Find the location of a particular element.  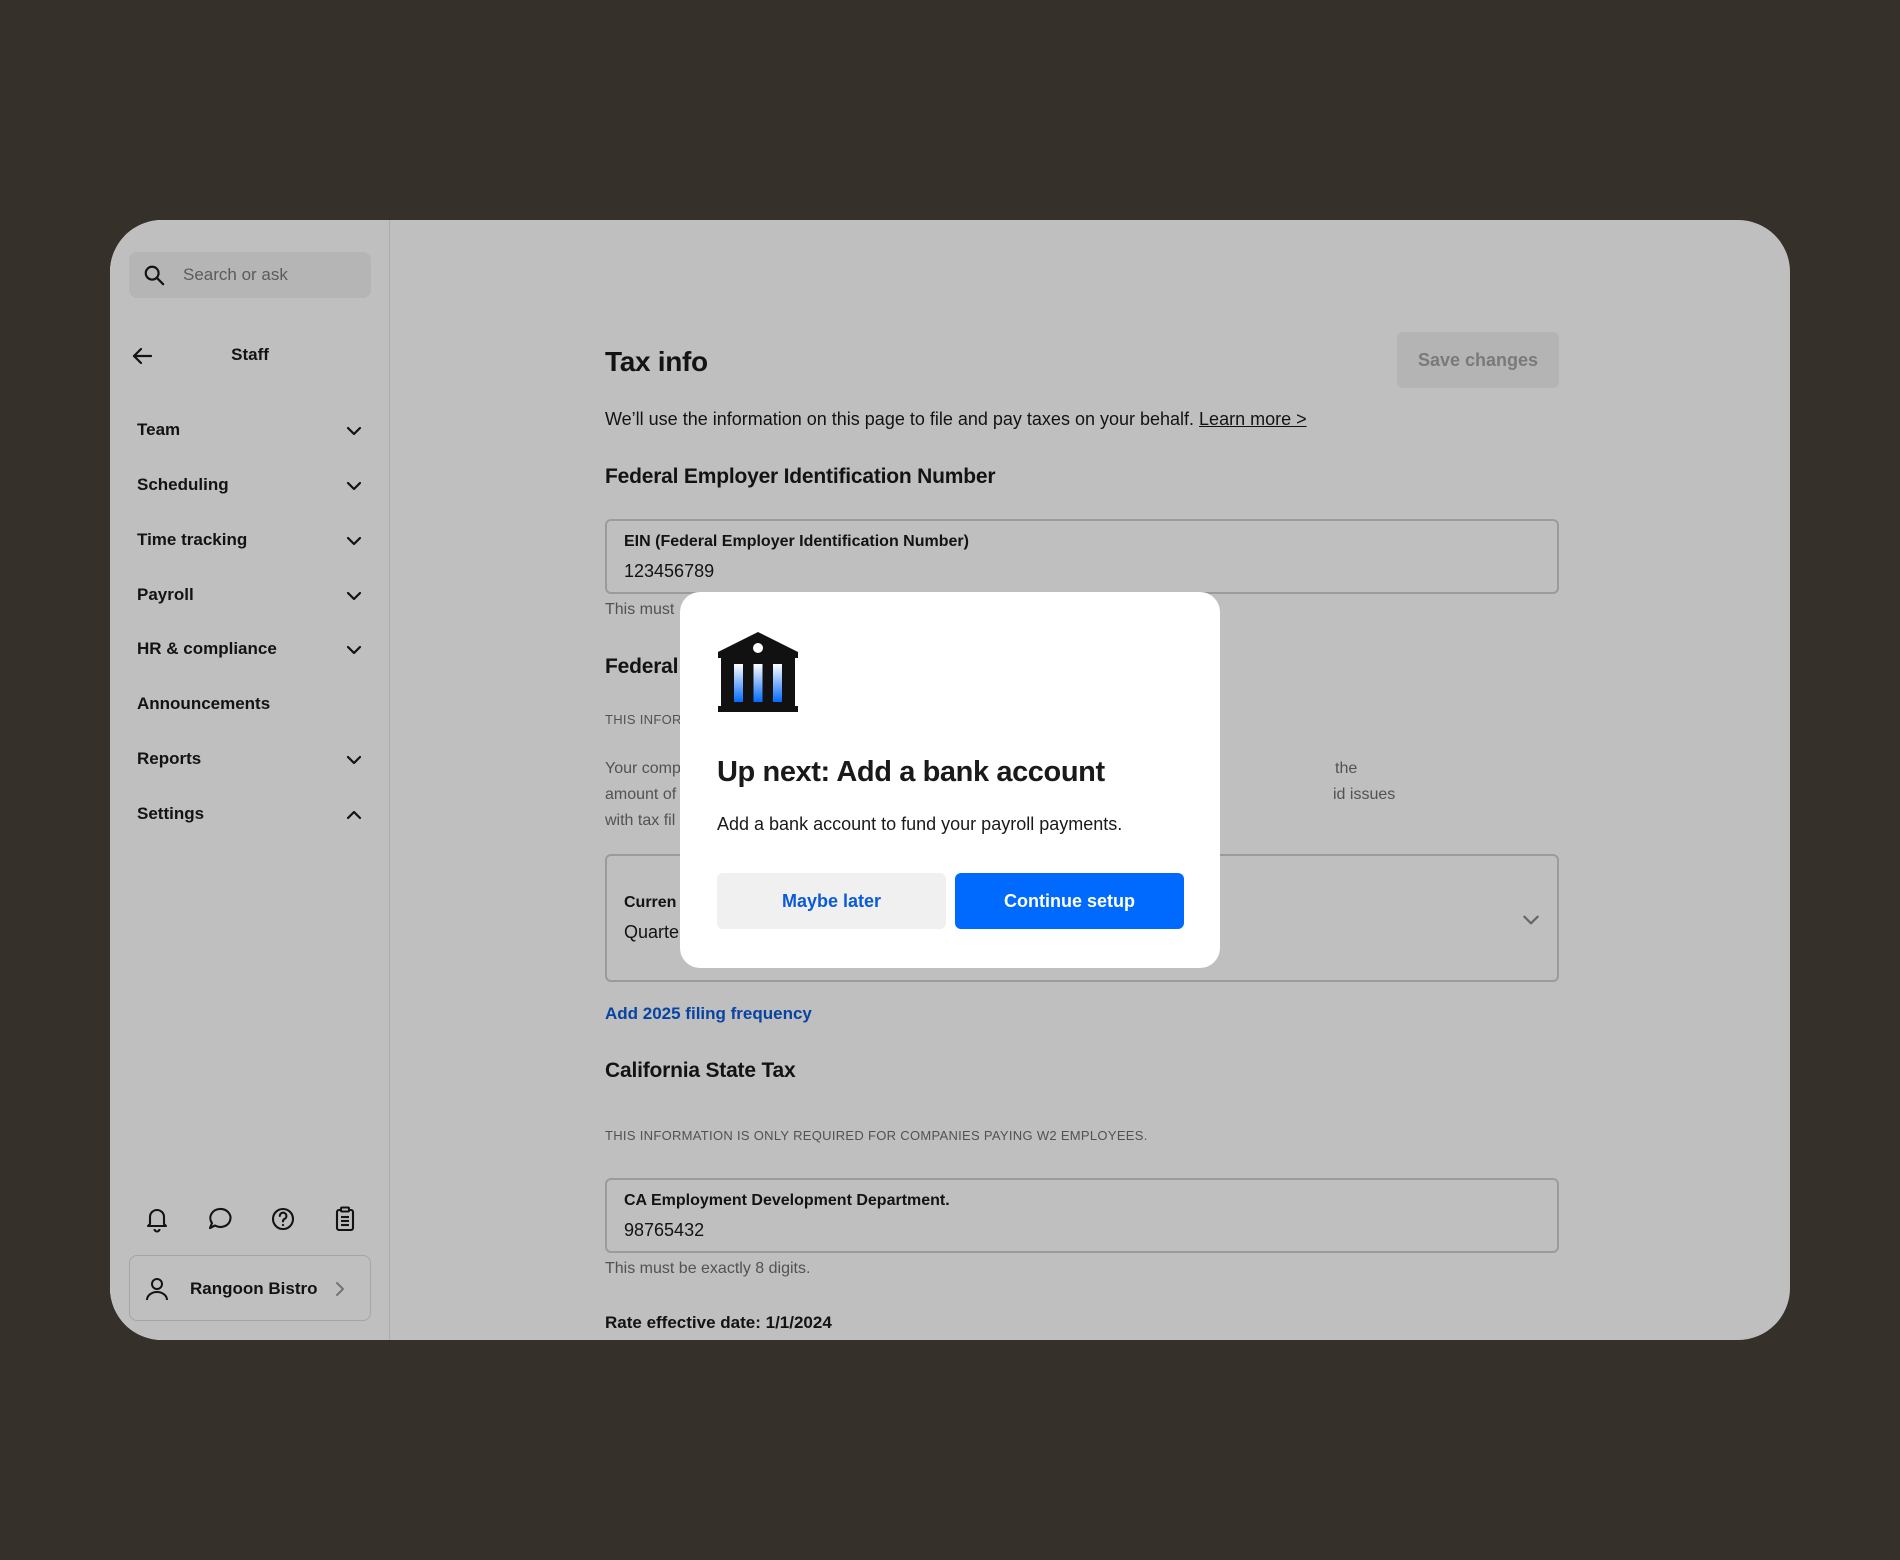

modal-title: Up next: Add a bank account is located at coordinates (911, 772).